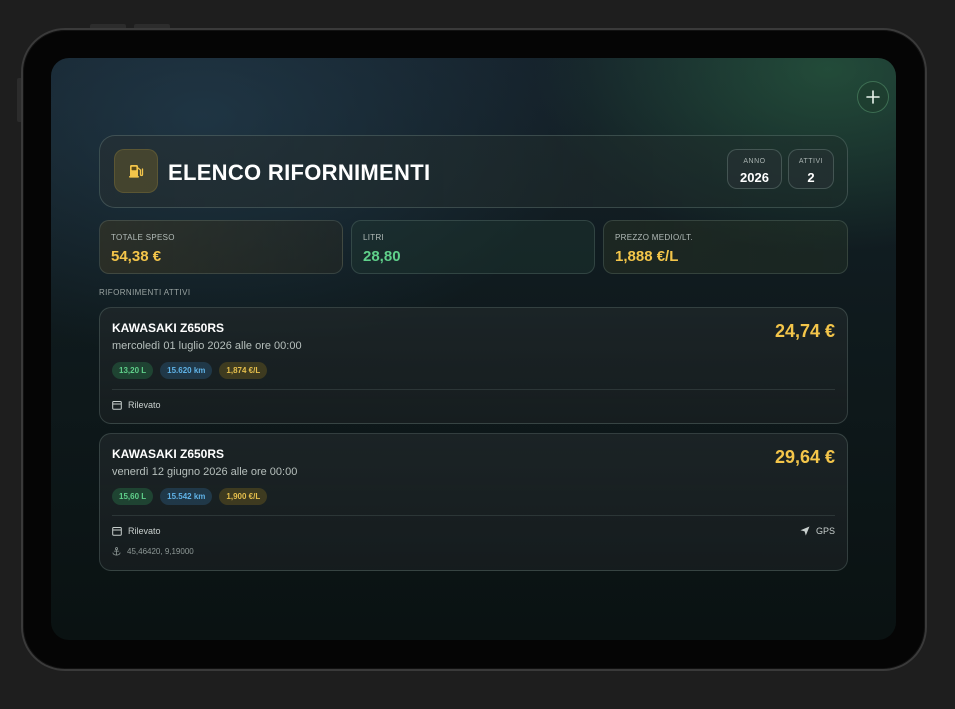 The width and height of the screenshot is (955, 709). Describe the element at coordinates (145, 292) in the screenshot. I see `section-label: RIFORNIMENTI ATTIVI` at that location.